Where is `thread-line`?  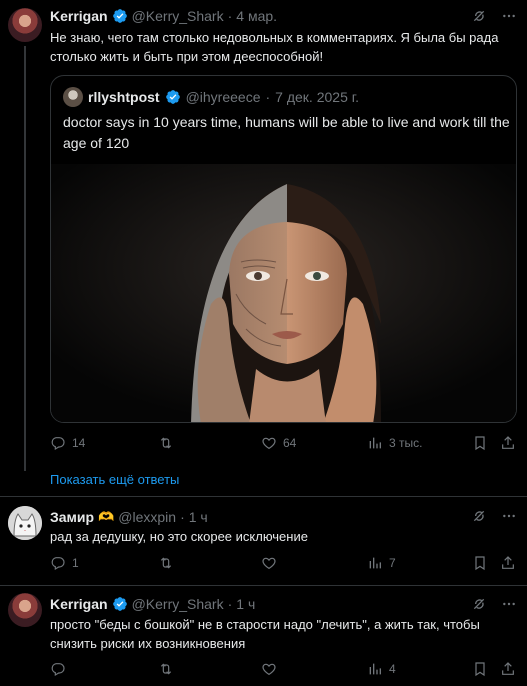 thread-line is located at coordinates (25, 258).